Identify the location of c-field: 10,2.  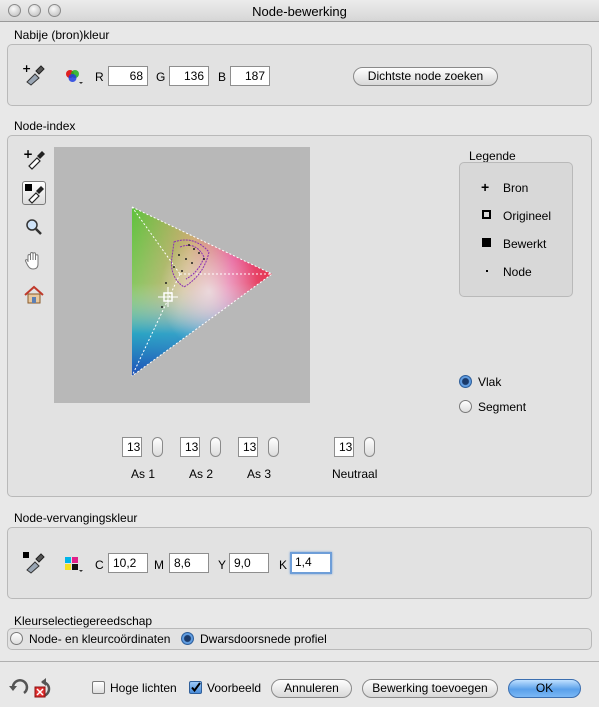
(128, 563).